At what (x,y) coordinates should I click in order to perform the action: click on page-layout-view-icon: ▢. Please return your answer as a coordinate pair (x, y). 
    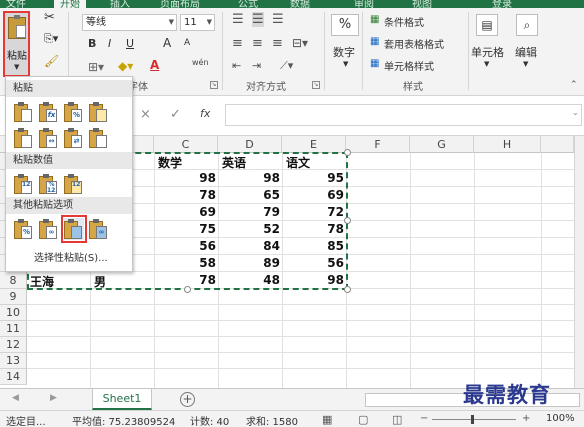
    Looking at the image, I should click on (363, 419).